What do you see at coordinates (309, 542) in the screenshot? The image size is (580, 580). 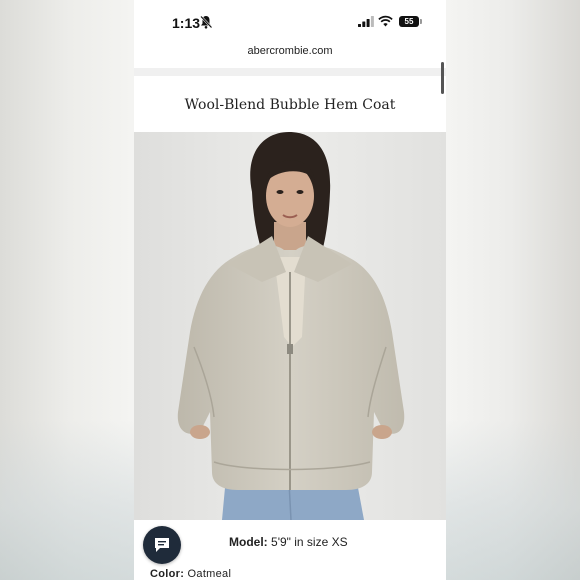 I see `model-value: 5'9" in size XS` at bounding box center [309, 542].